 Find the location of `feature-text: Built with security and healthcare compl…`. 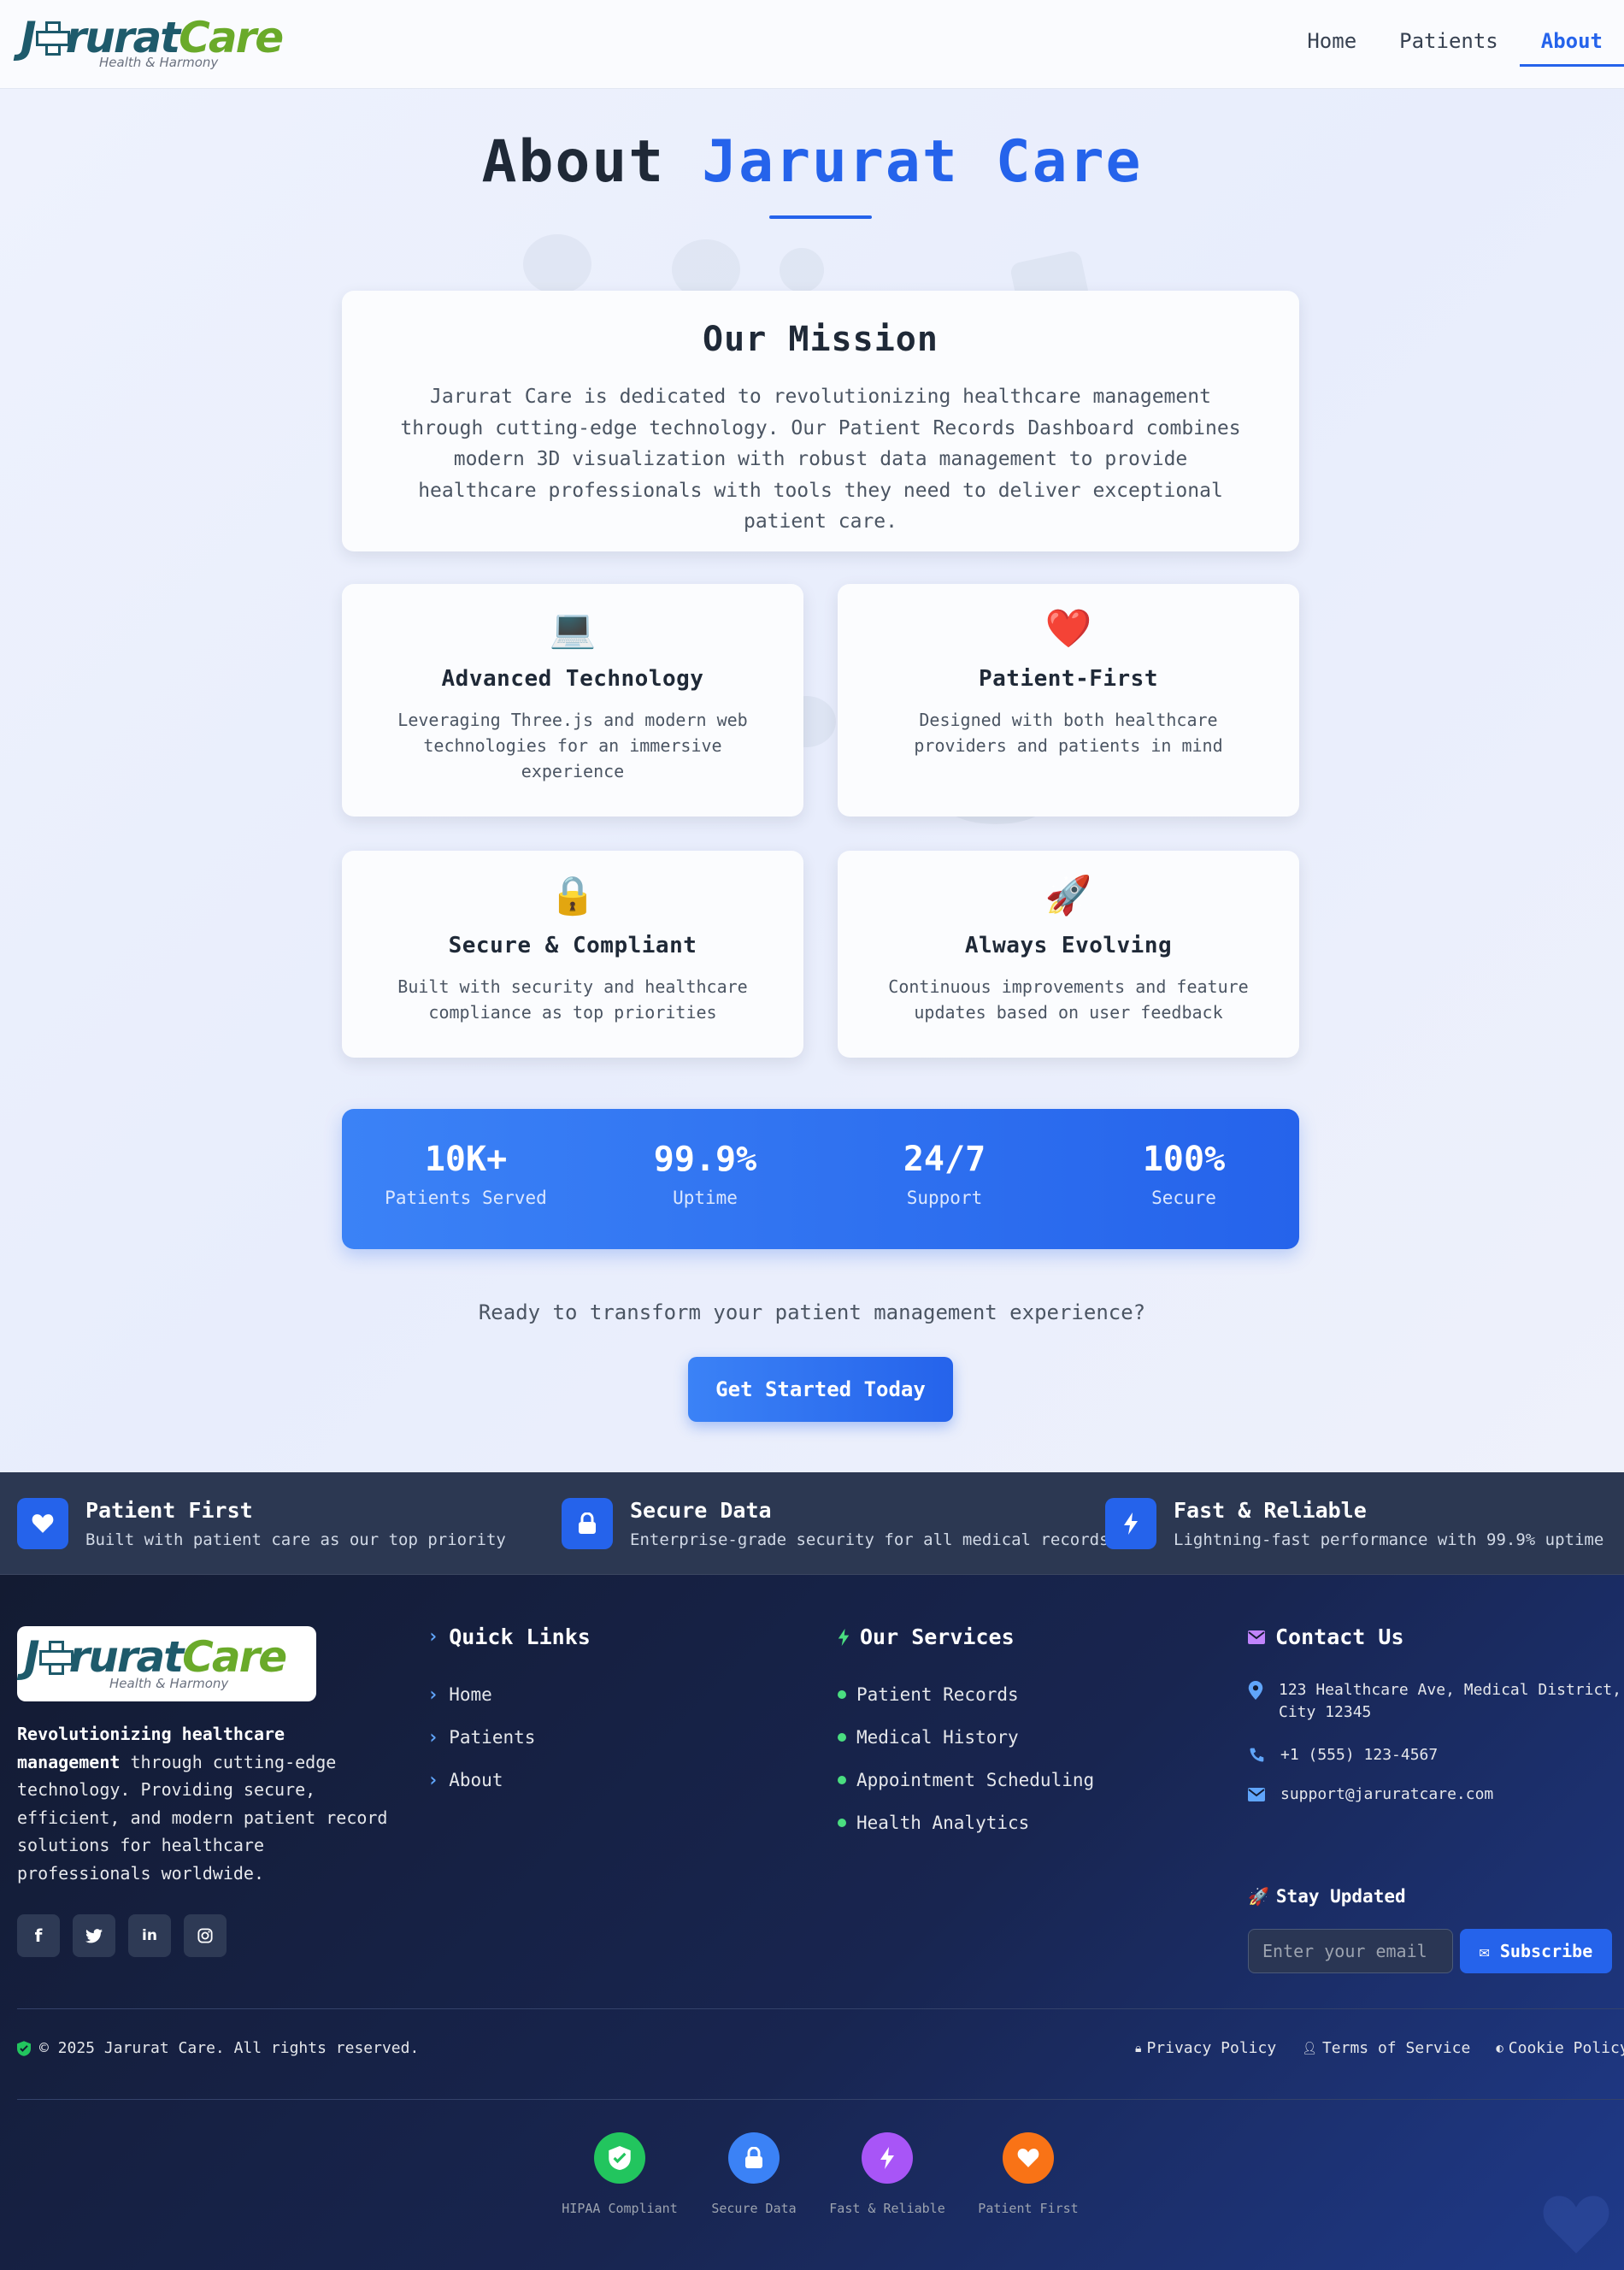

feature-text: Built with security and healthcare compl… is located at coordinates (572, 1000).